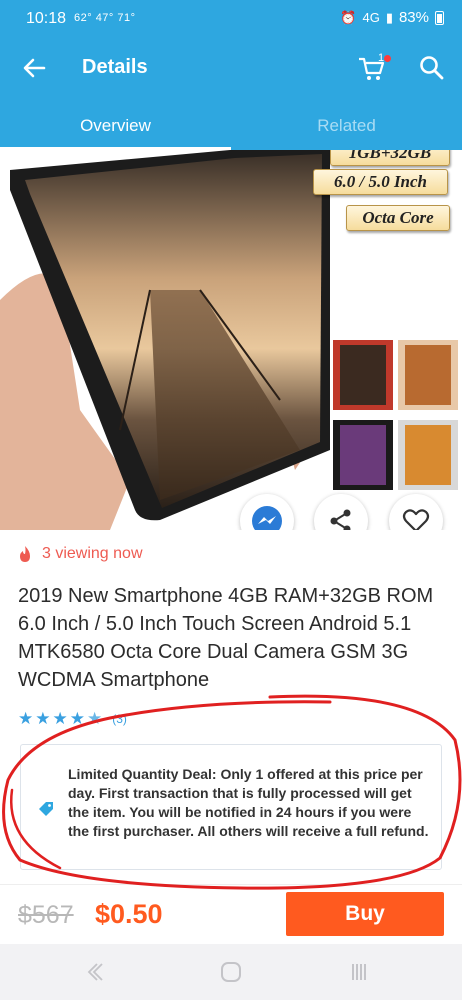  What do you see at coordinates (95, 718) in the screenshot?
I see `half-star-icon: ★` at bounding box center [95, 718].